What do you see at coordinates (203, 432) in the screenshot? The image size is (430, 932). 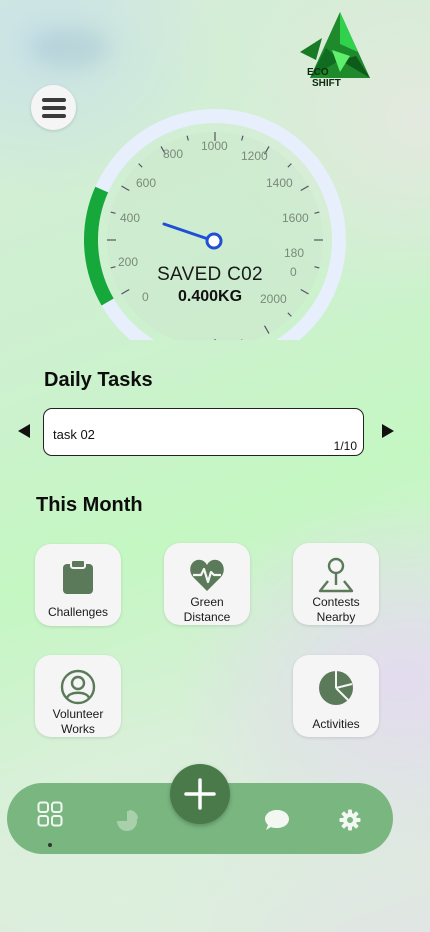 I see `task-card: task 02 1/10` at bounding box center [203, 432].